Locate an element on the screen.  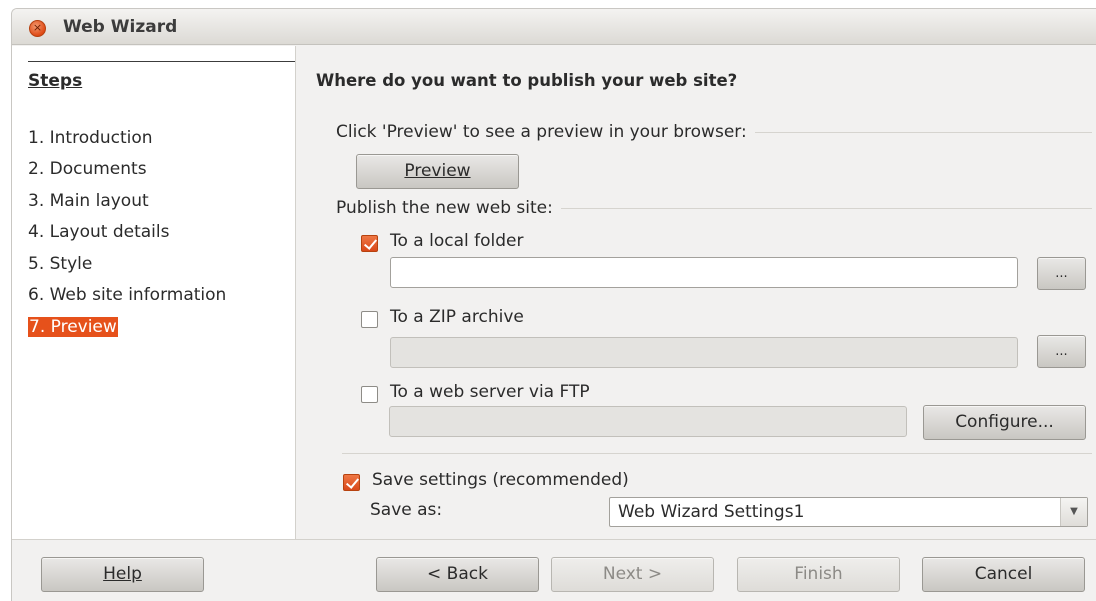
preview-button: Preview is located at coordinates (437, 171).